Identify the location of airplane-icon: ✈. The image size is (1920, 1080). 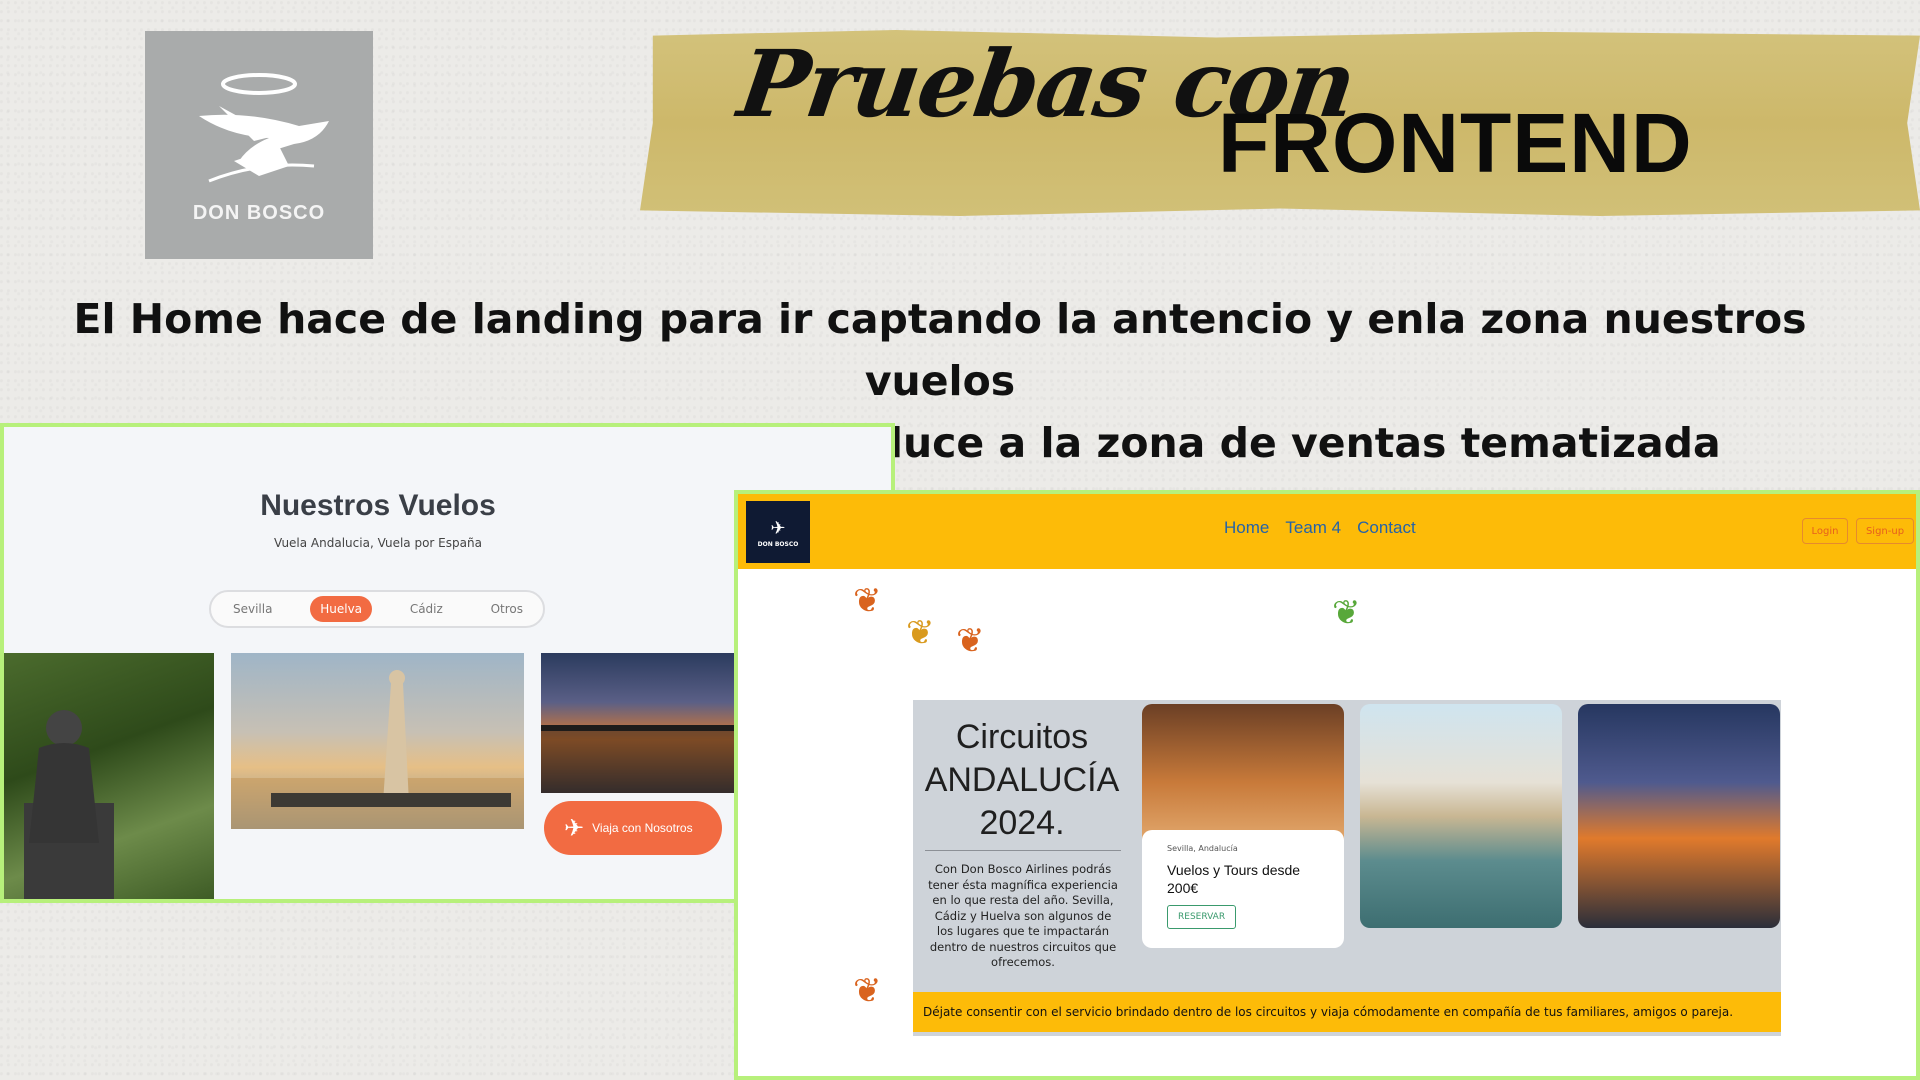
(574, 828).